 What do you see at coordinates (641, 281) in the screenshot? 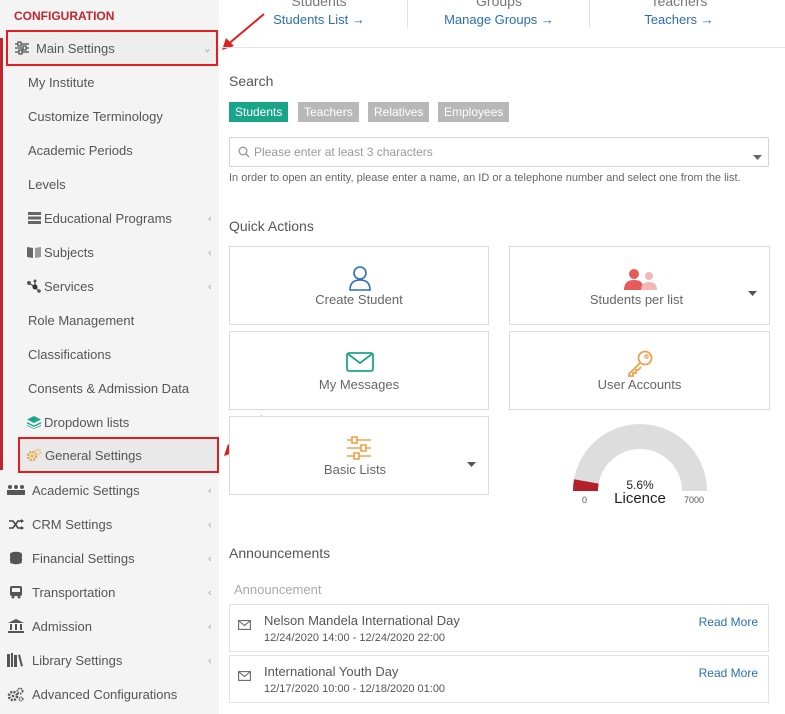
I see `users-icon` at bounding box center [641, 281].